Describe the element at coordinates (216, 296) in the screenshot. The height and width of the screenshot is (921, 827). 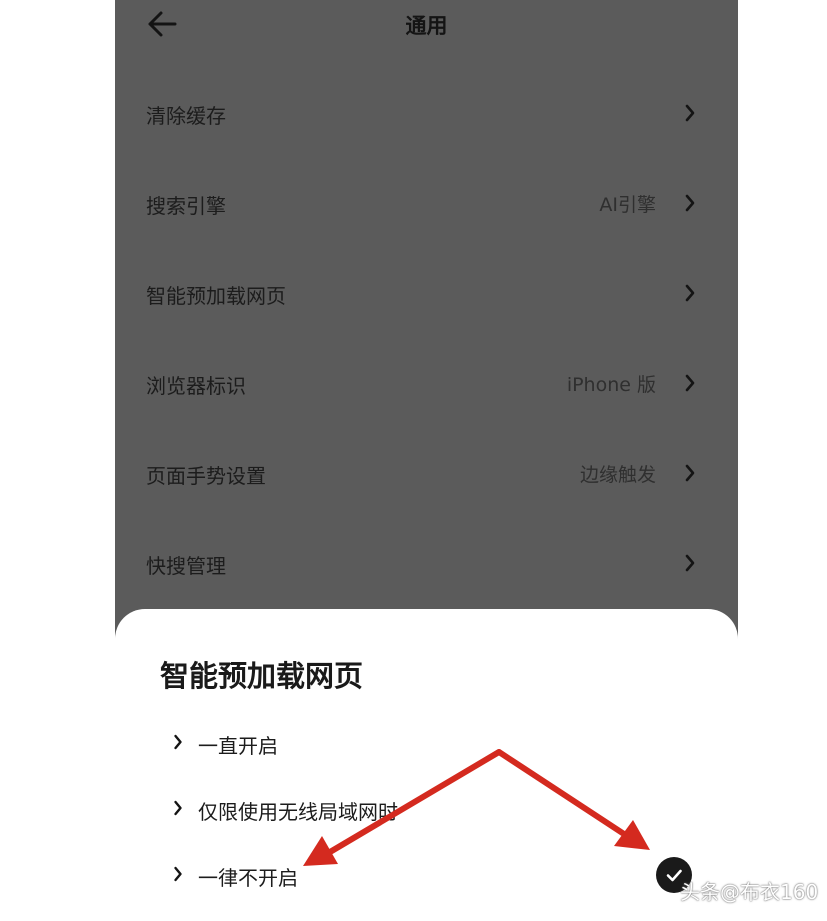
I see `setting-label: 智能预加载网页` at that location.